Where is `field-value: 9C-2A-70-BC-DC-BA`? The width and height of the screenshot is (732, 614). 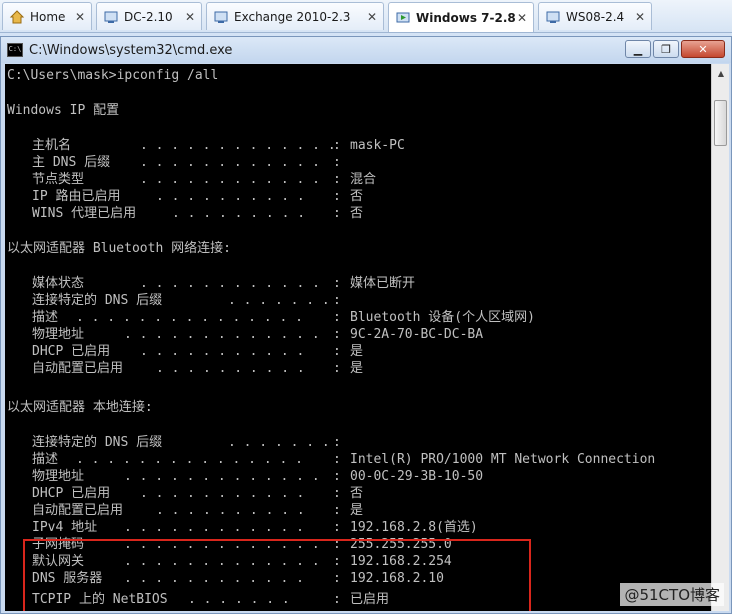 field-value: 9C-2A-70-BC-DC-BA is located at coordinates (417, 334).